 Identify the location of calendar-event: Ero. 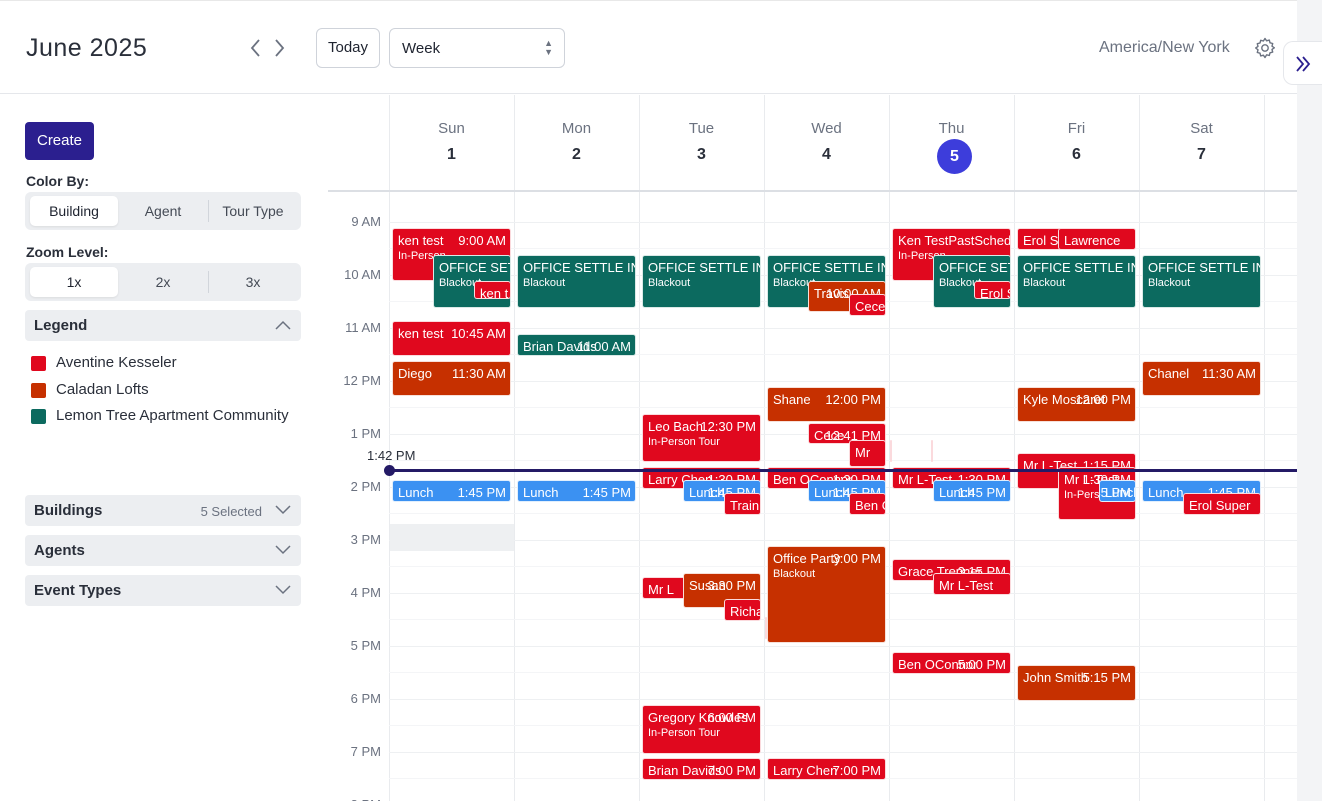
(891, 451).